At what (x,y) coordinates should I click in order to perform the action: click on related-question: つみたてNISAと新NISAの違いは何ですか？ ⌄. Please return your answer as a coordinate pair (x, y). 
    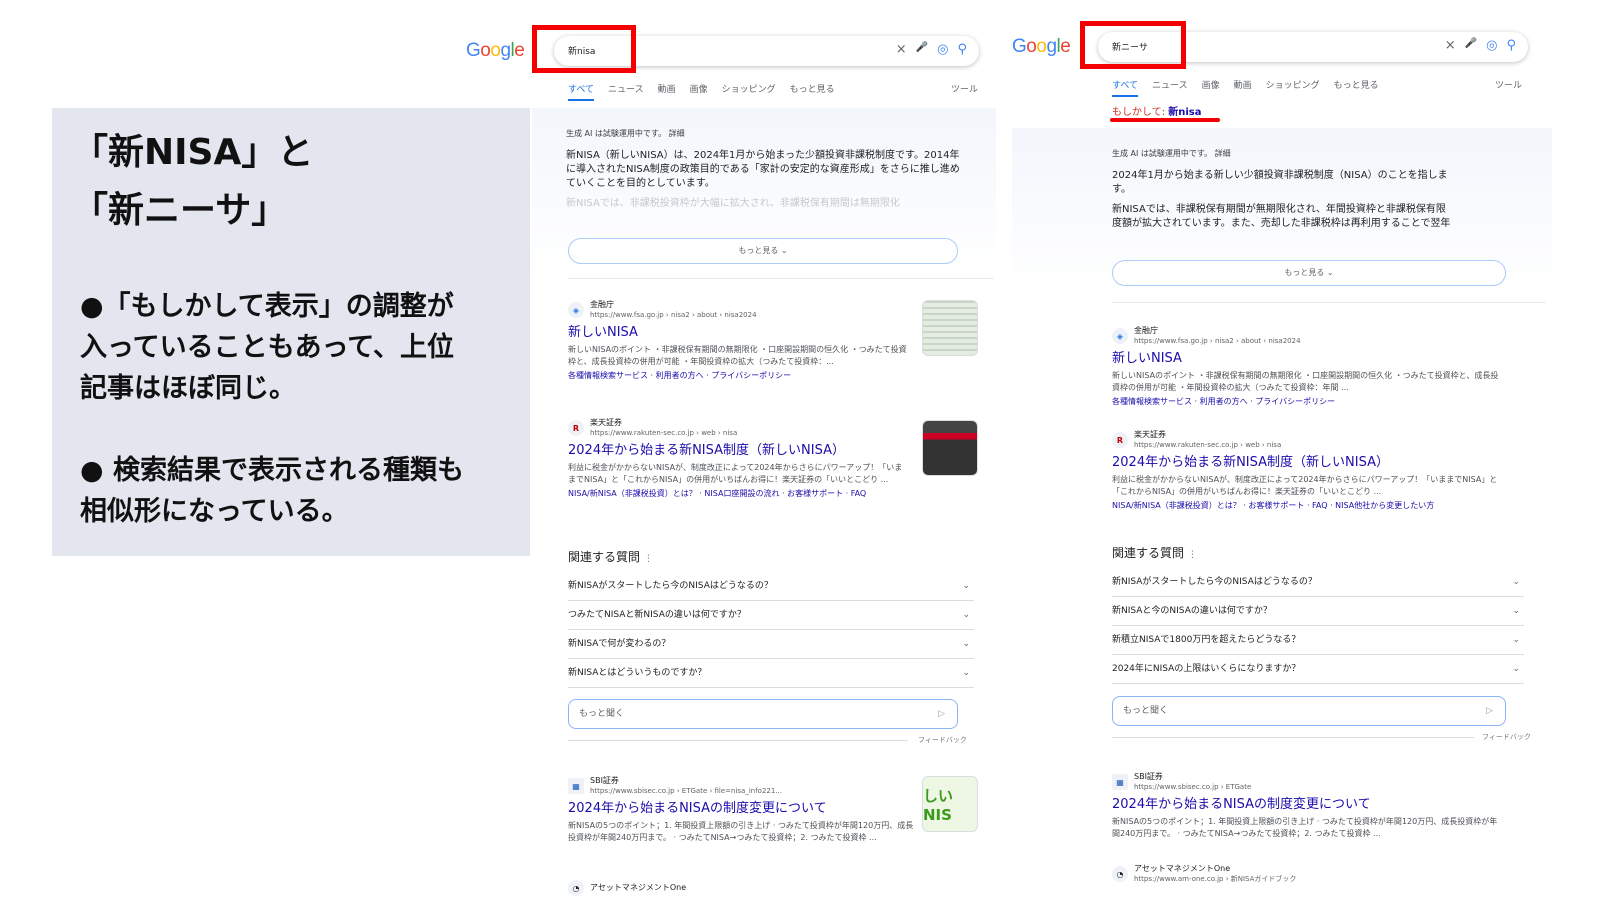
    Looking at the image, I should click on (771, 615).